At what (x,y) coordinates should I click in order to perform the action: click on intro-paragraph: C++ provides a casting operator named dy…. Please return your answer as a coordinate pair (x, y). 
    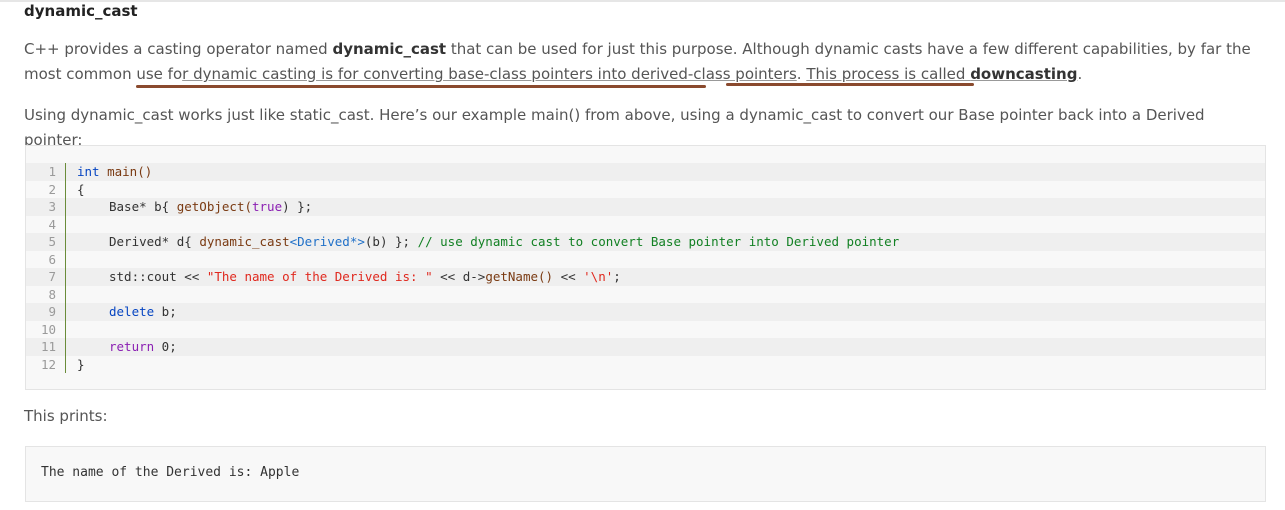
    Looking at the image, I should click on (639, 62).